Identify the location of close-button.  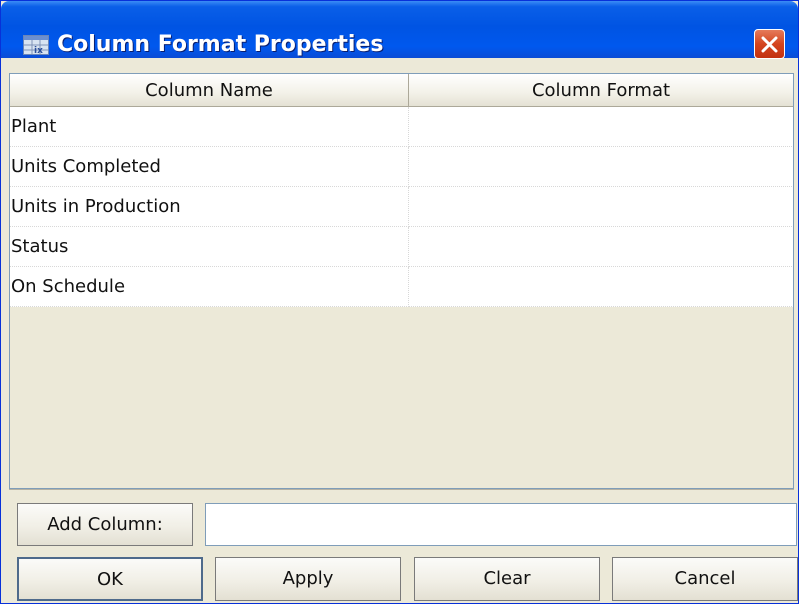
(769, 44).